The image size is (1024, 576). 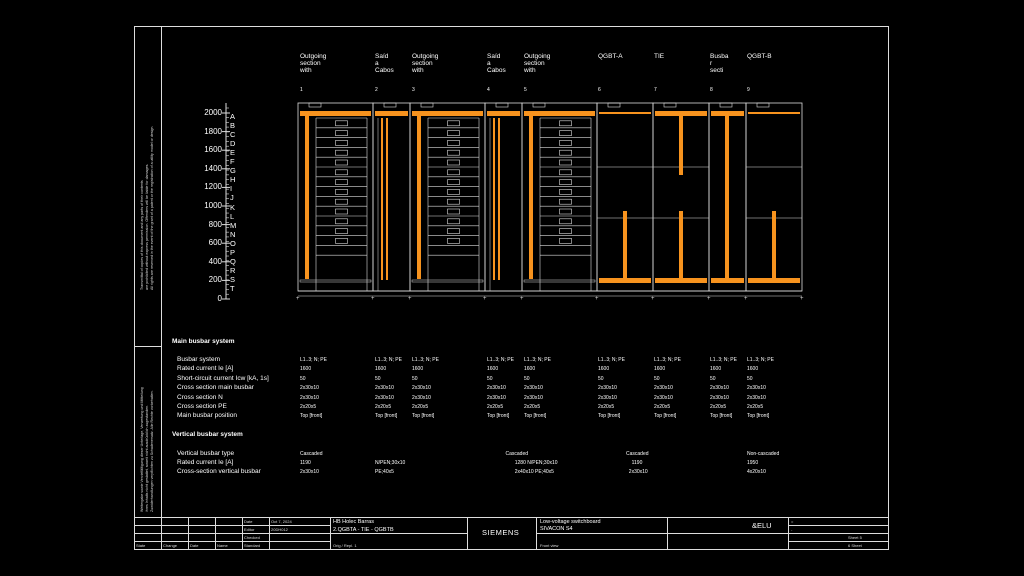 I want to click on vertical-busbar-title: Vertical busbar system, so click(x=207, y=434).